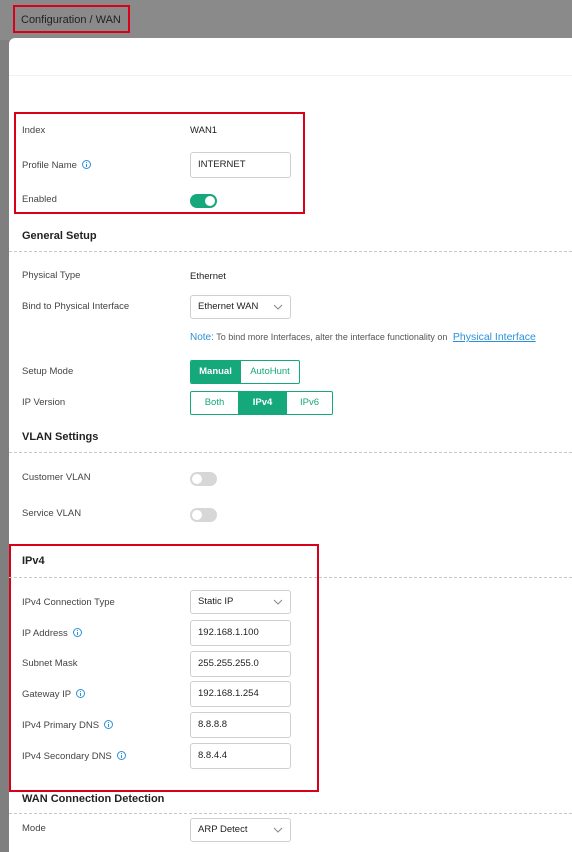  Describe the element at coordinates (494, 337) in the screenshot. I see `physical-interface-link: Physical Interface` at that location.